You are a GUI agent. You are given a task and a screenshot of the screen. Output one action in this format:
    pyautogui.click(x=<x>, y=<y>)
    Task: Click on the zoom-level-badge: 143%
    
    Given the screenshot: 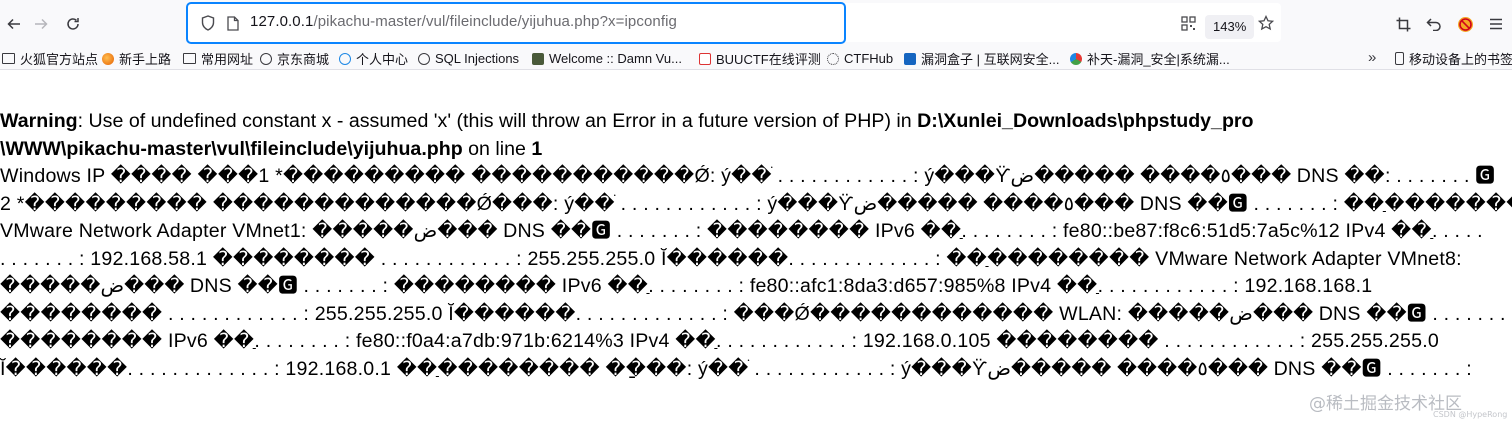 What is the action you would take?
    pyautogui.click(x=1230, y=27)
    